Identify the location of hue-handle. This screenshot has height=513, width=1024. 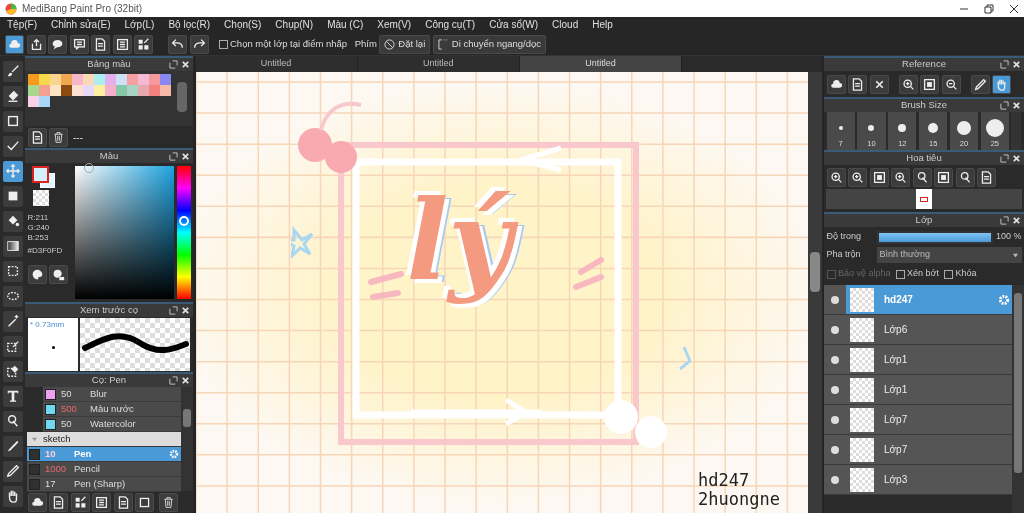
(183, 220).